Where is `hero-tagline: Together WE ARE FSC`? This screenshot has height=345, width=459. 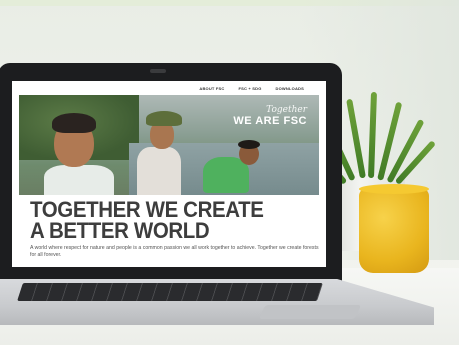
hero-tagline: Together WE ARE FSC is located at coordinates (270, 116).